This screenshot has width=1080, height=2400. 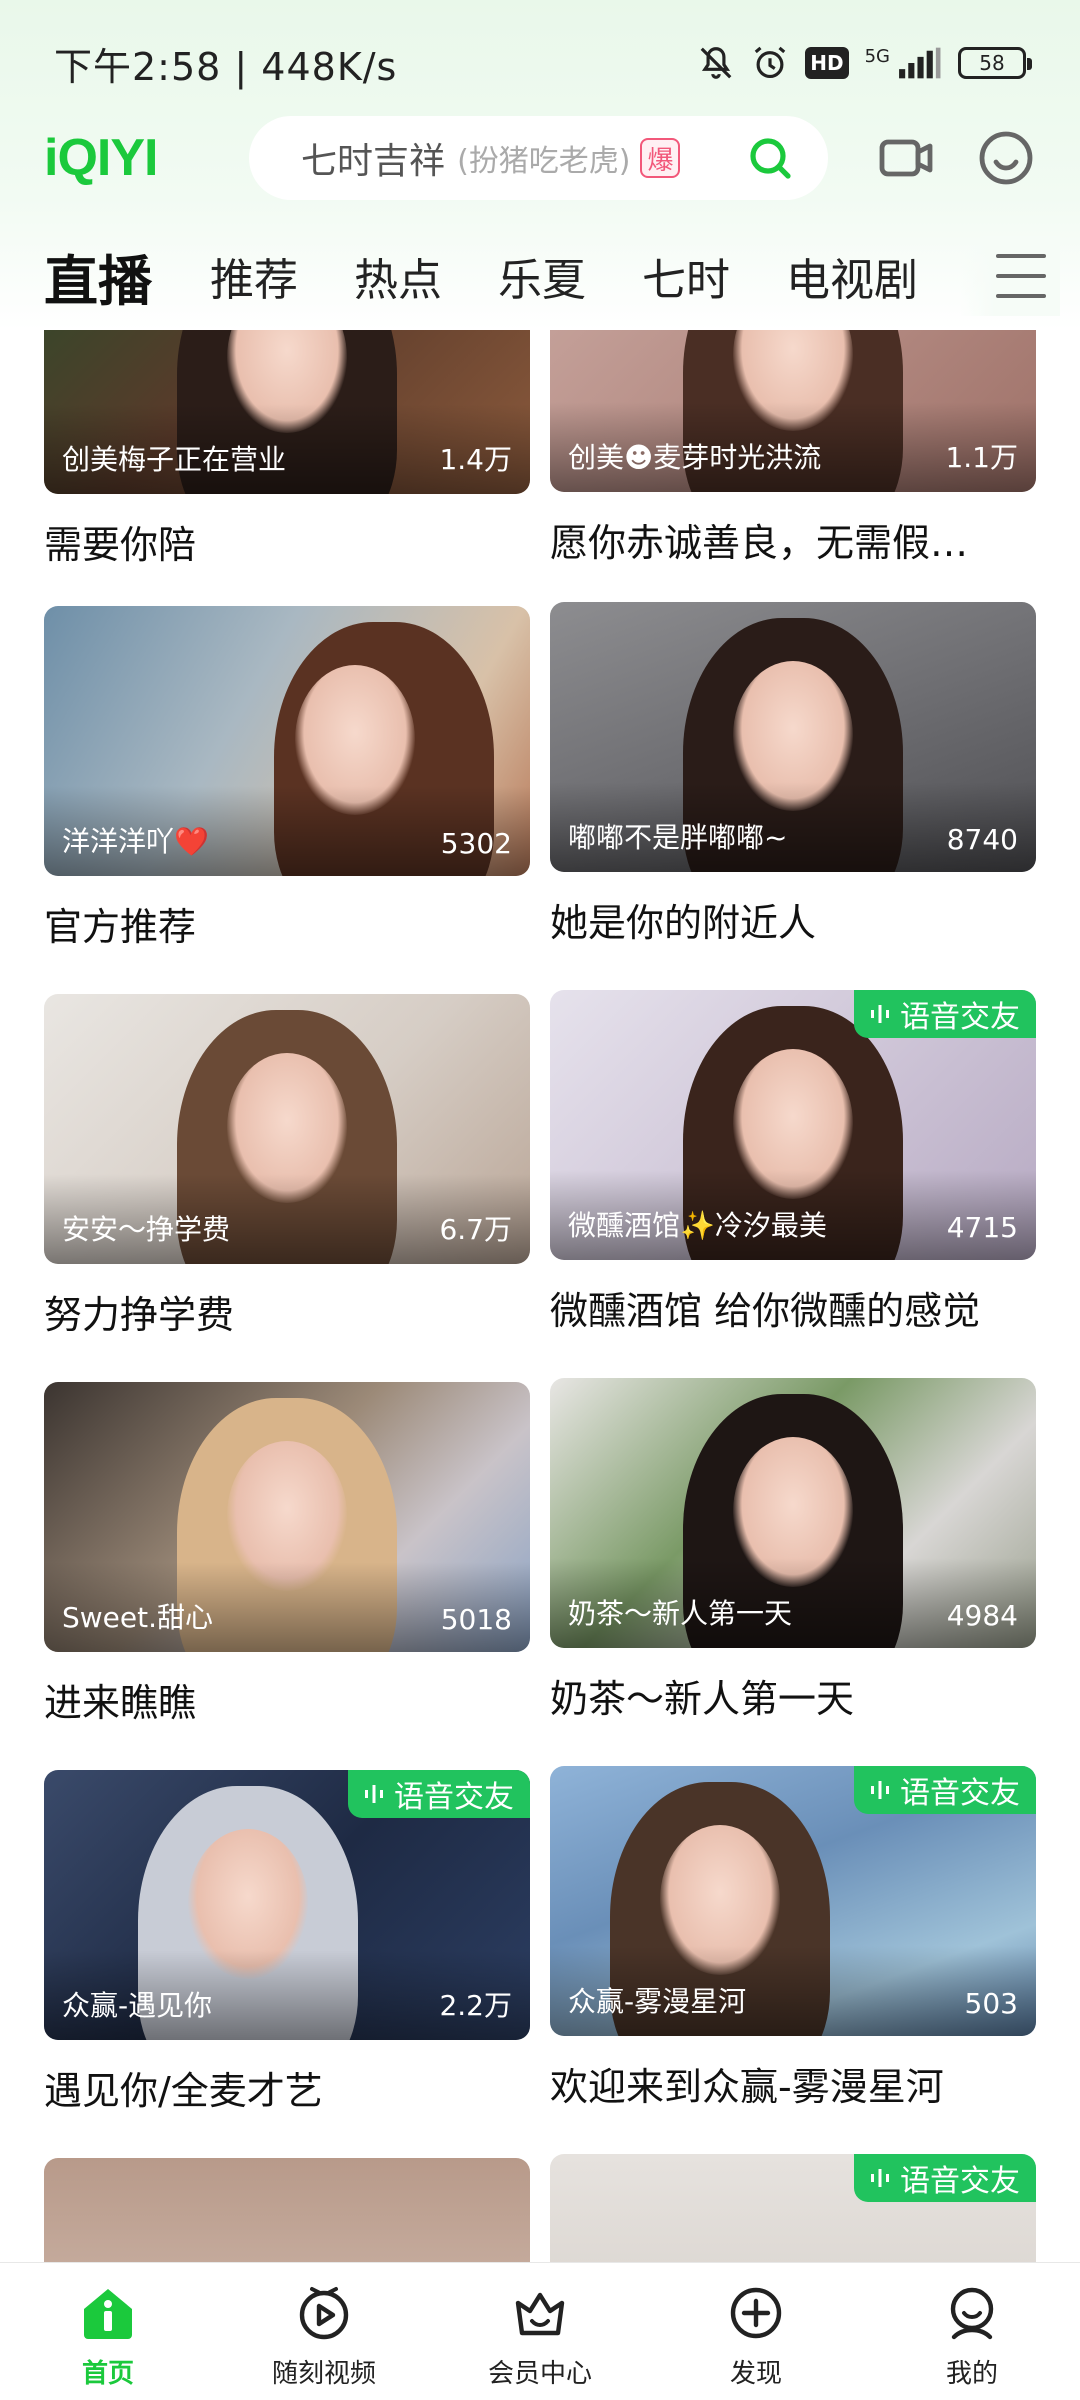 What do you see at coordinates (139, 1315) in the screenshot?
I see `live-title: 努力挣学费` at bounding box center [139, 1315].